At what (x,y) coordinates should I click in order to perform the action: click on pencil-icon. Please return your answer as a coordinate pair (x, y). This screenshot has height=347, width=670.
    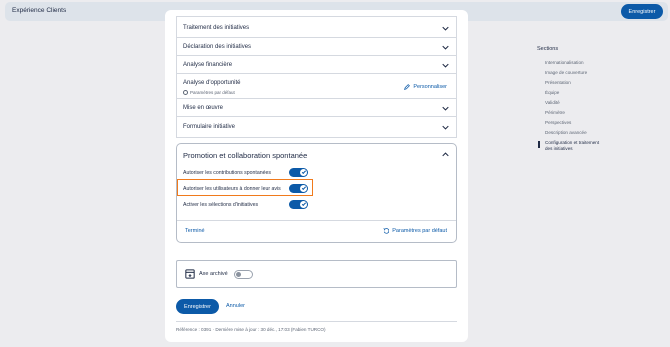
    Looking at the image, I should click on (407, 87).